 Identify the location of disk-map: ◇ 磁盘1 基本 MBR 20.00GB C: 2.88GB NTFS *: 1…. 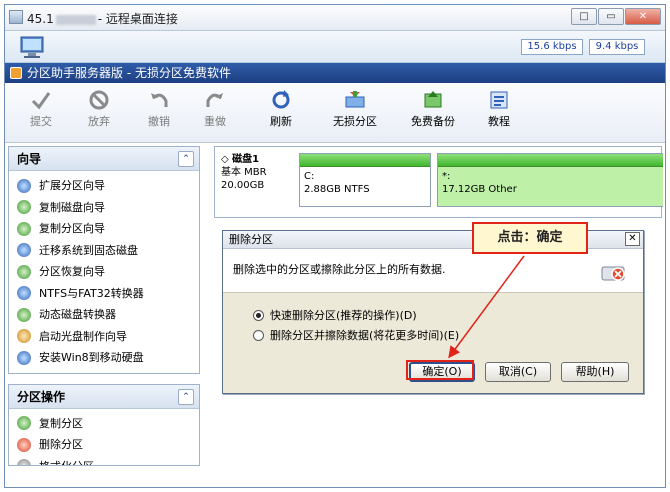
(438, 182).